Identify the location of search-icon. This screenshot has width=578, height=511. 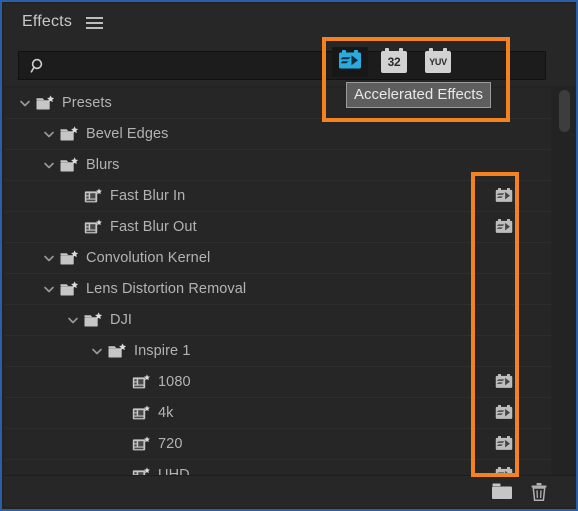
(38, 66).